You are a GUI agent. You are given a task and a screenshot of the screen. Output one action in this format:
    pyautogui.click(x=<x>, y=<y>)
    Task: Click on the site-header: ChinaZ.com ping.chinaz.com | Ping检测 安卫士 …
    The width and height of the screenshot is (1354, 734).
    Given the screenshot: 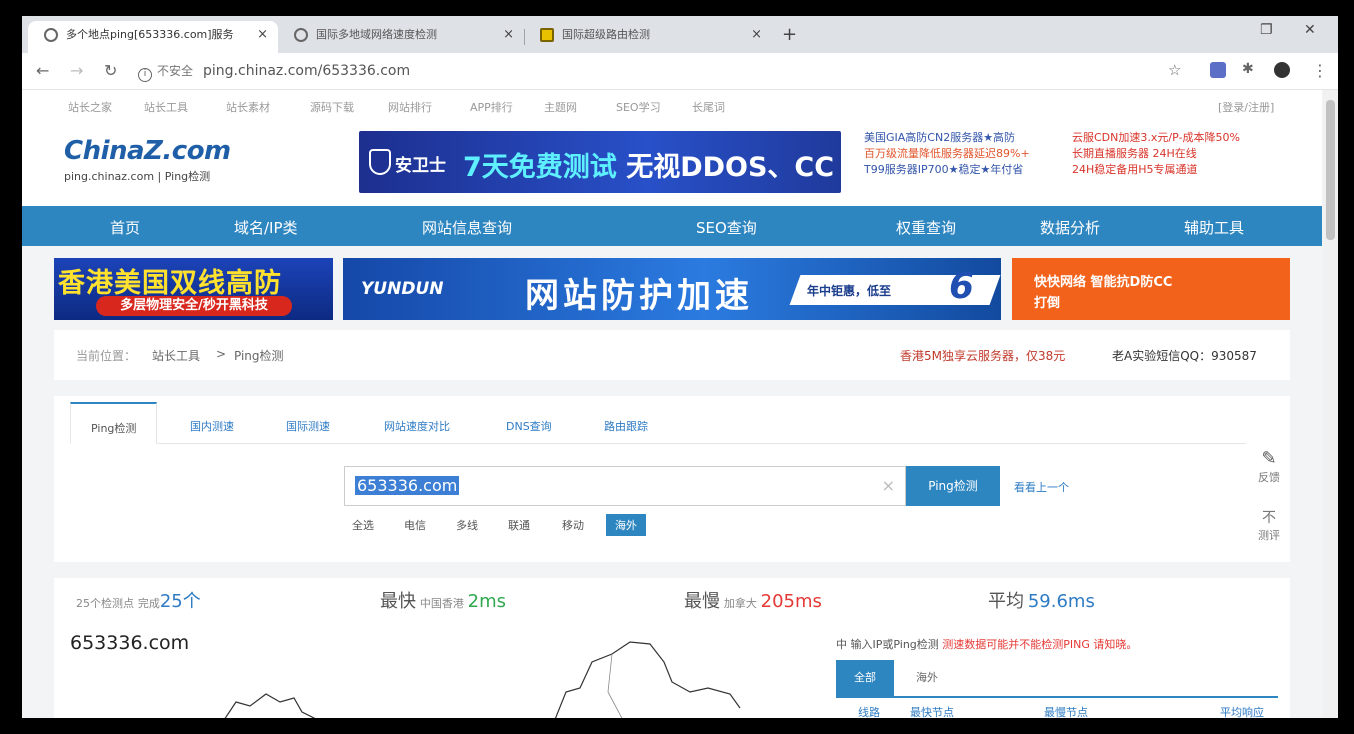 What is the action you would take?
    pyautogui.click(x=672, y=164)
    